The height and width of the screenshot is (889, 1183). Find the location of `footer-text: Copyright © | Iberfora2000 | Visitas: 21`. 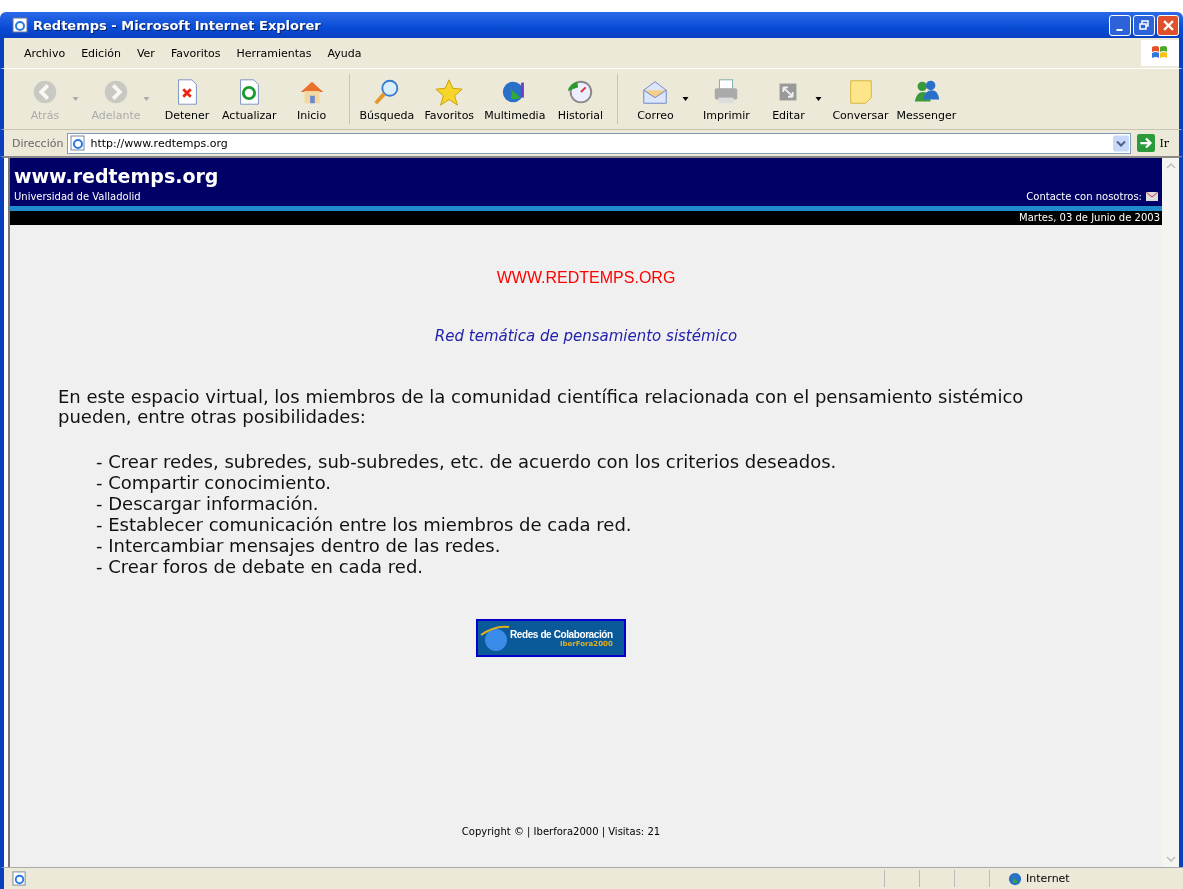

footer-text: Copyright © | Iberfora2000 | Visitas: 21 is located at coordinates (561, 831).